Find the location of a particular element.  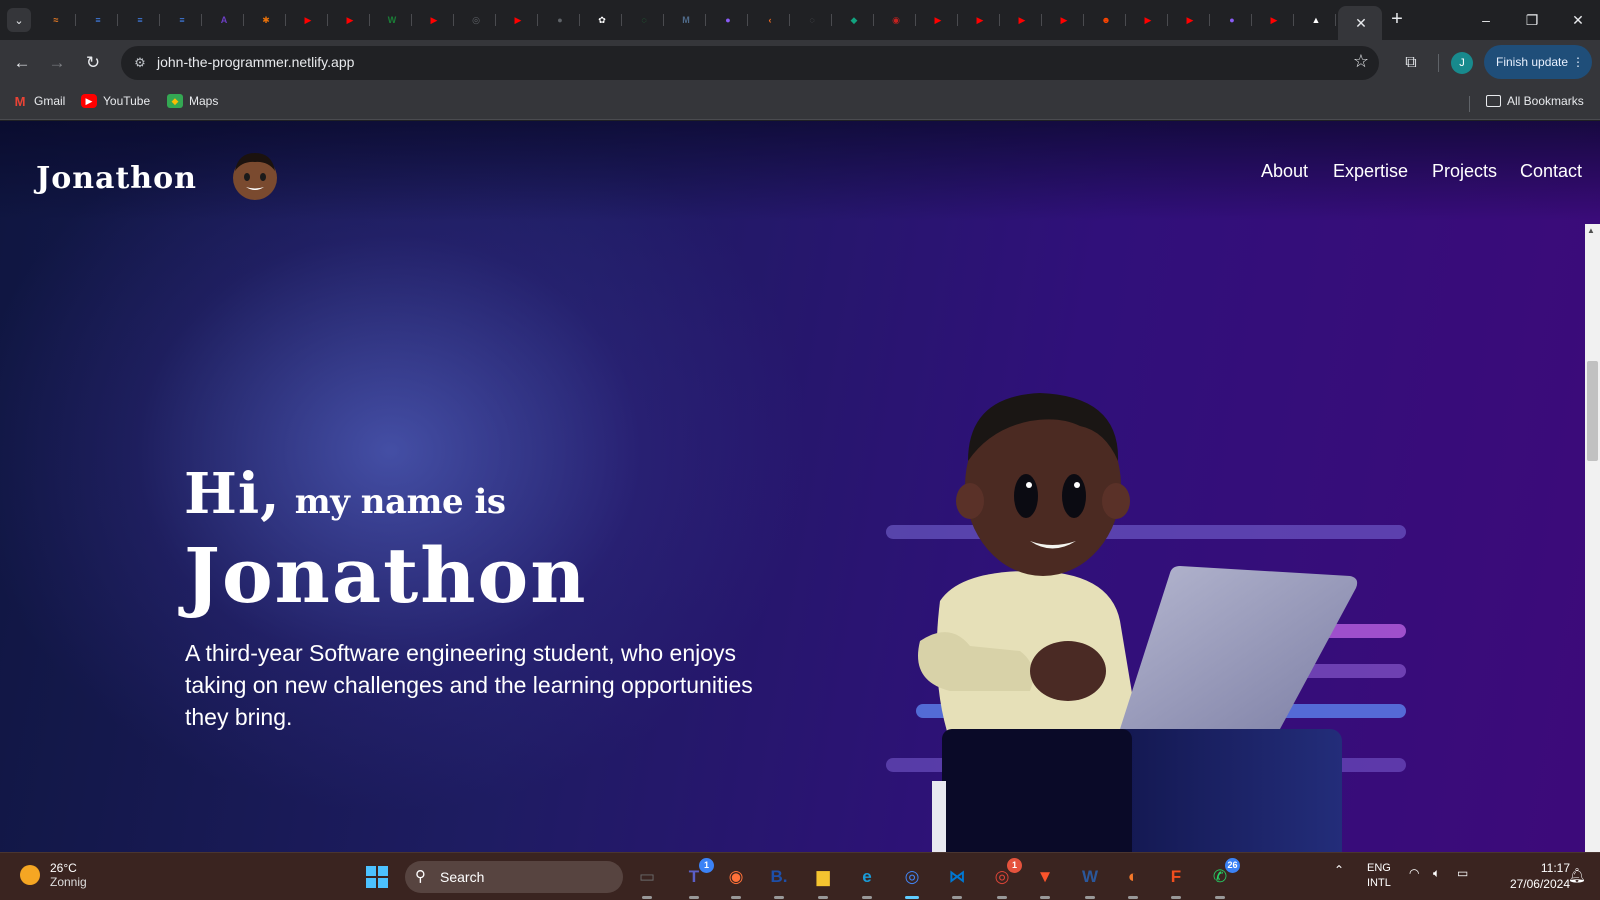

active-browser-tab: ✕ is located at coordinates (1360, 23).